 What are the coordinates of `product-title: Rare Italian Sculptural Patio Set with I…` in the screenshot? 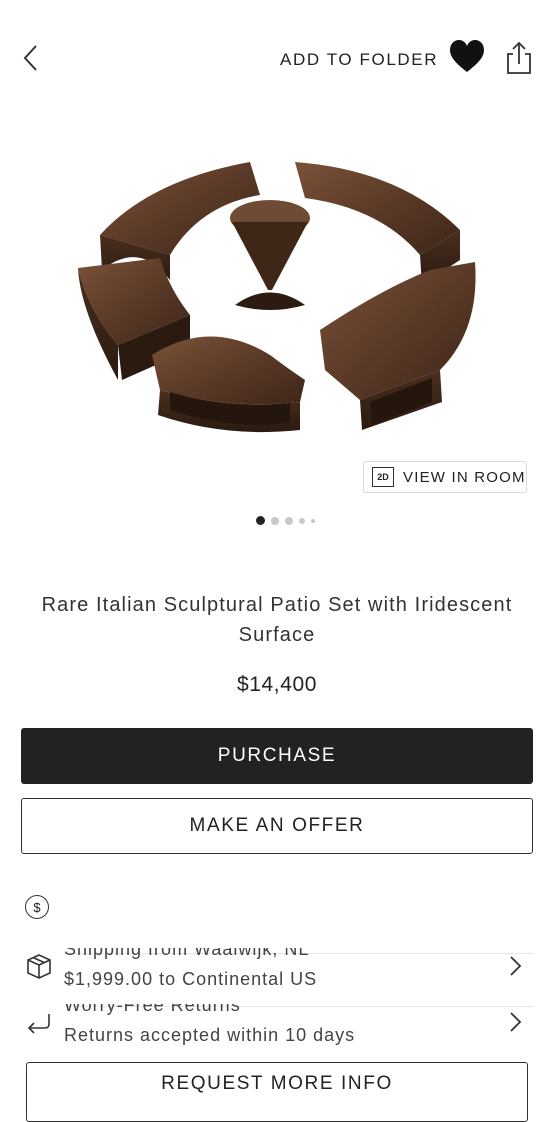 It's located at (277, 620).